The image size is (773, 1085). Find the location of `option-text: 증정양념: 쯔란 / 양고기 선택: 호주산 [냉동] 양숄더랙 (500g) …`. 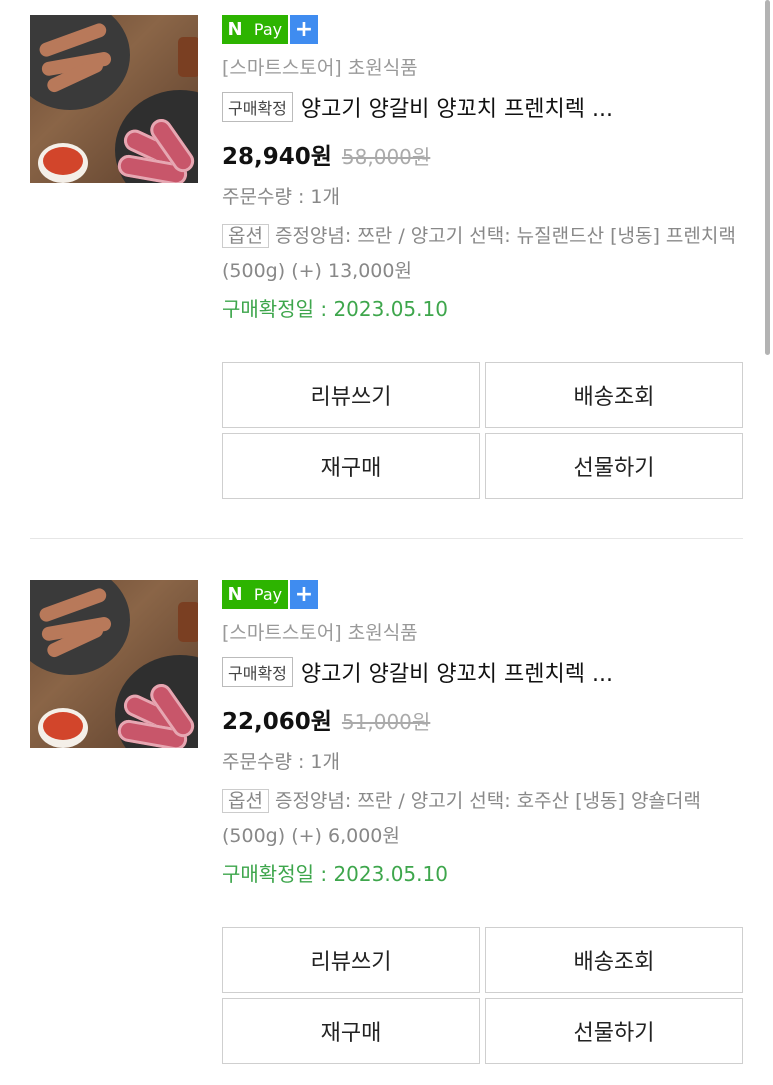

option-text: 증정양념: 쯔란 / 양고기 선택: 호주산 [냉동] 양숄더랙 (500g) … is located at coordinates (461, 818).